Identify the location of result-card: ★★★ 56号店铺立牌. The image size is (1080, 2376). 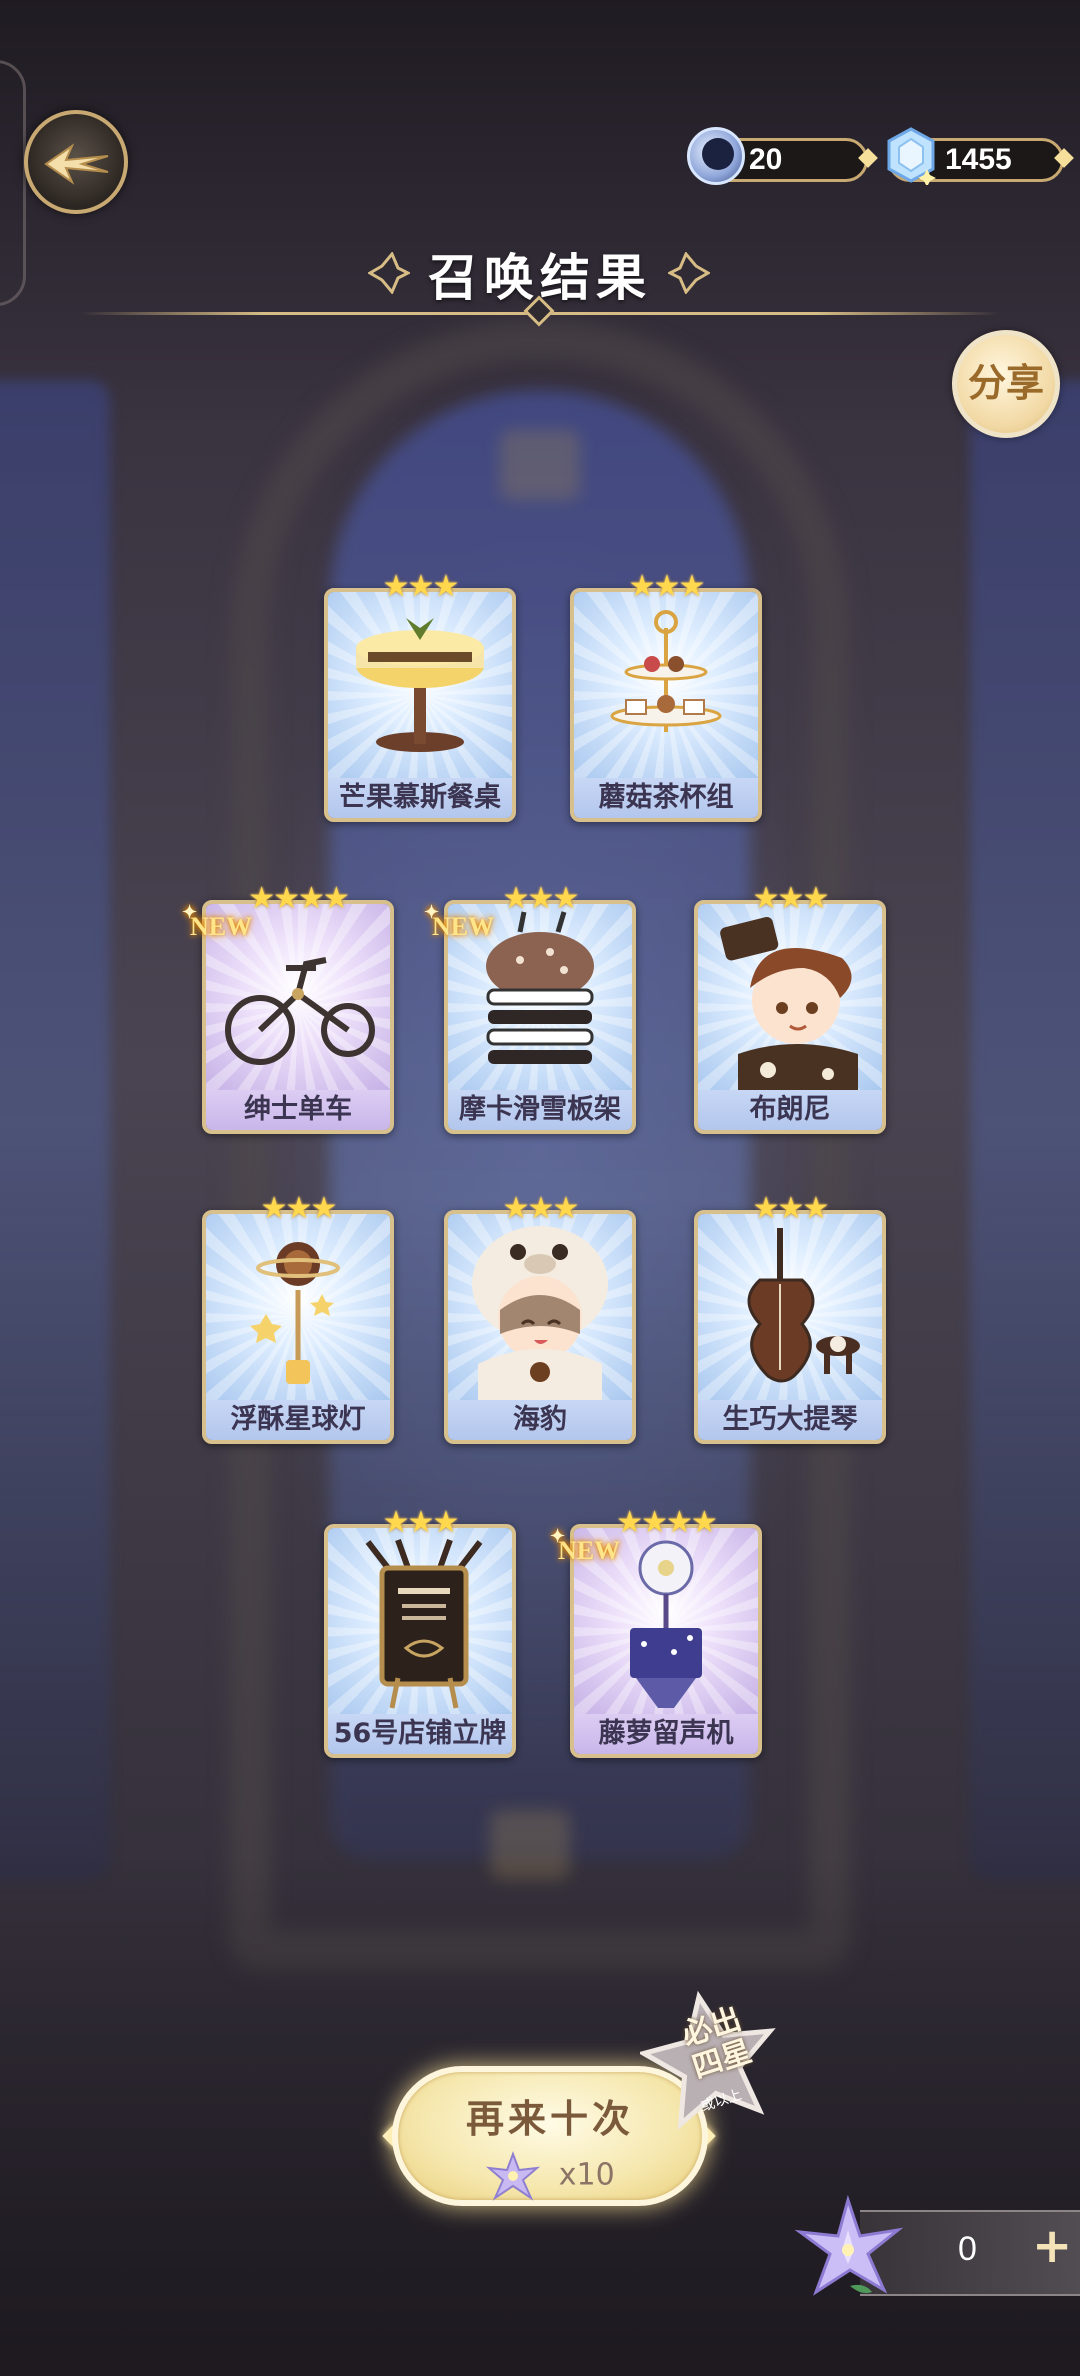
(420, 1633).